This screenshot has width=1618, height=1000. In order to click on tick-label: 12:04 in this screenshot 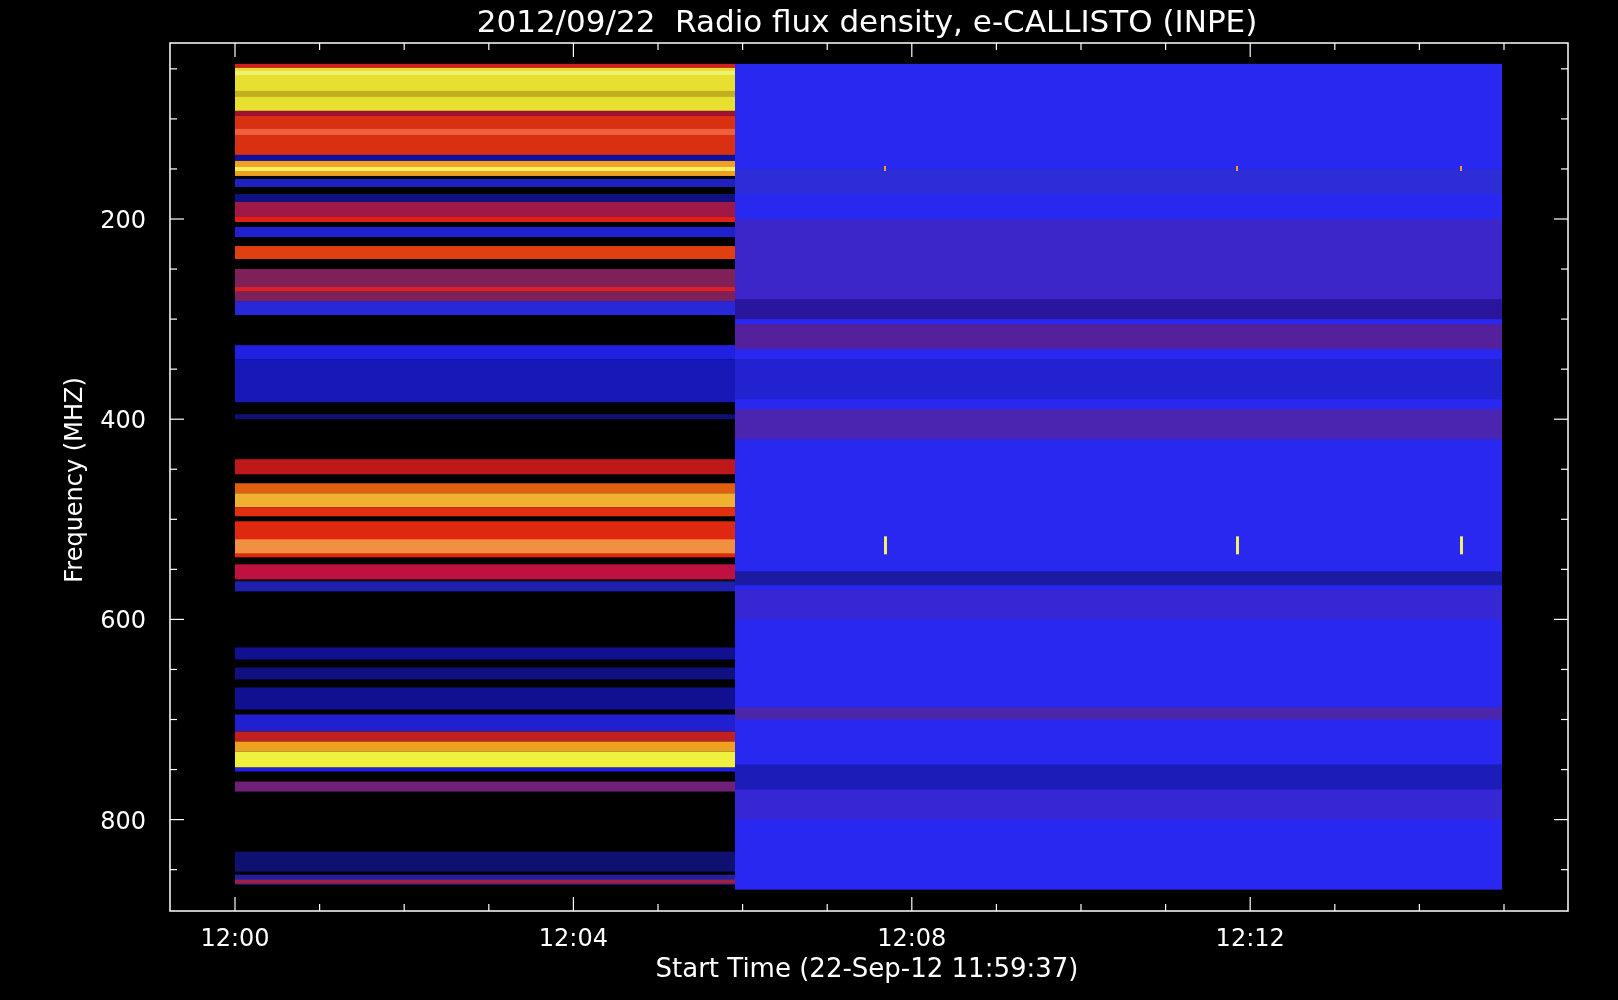, I will do `click(573, 938)`.